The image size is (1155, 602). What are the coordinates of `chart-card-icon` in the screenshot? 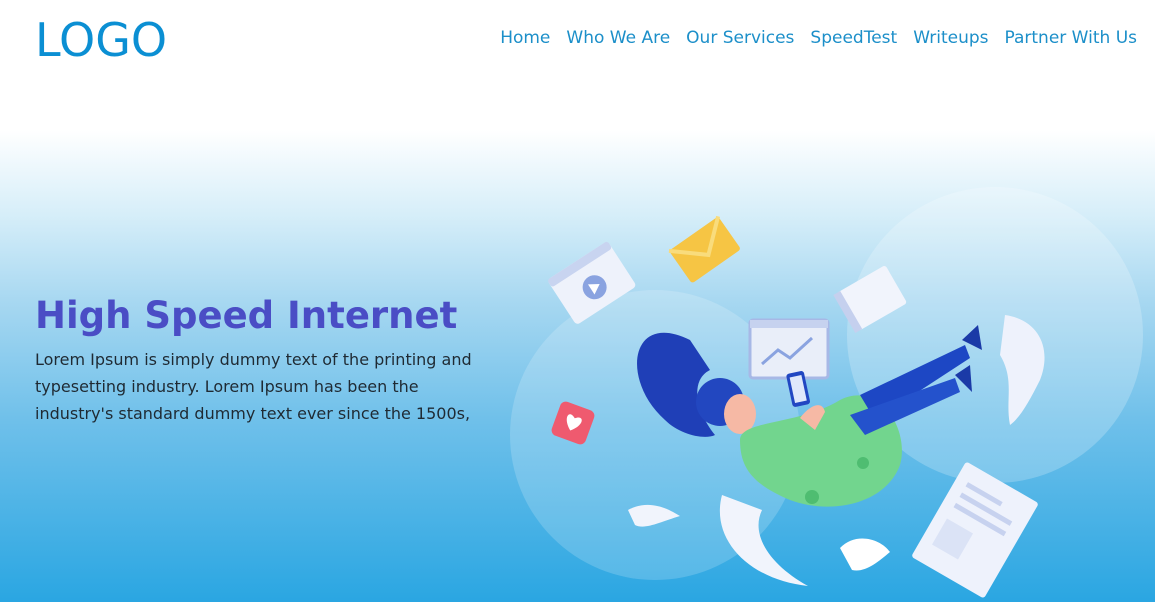 It's located at (789, 349).